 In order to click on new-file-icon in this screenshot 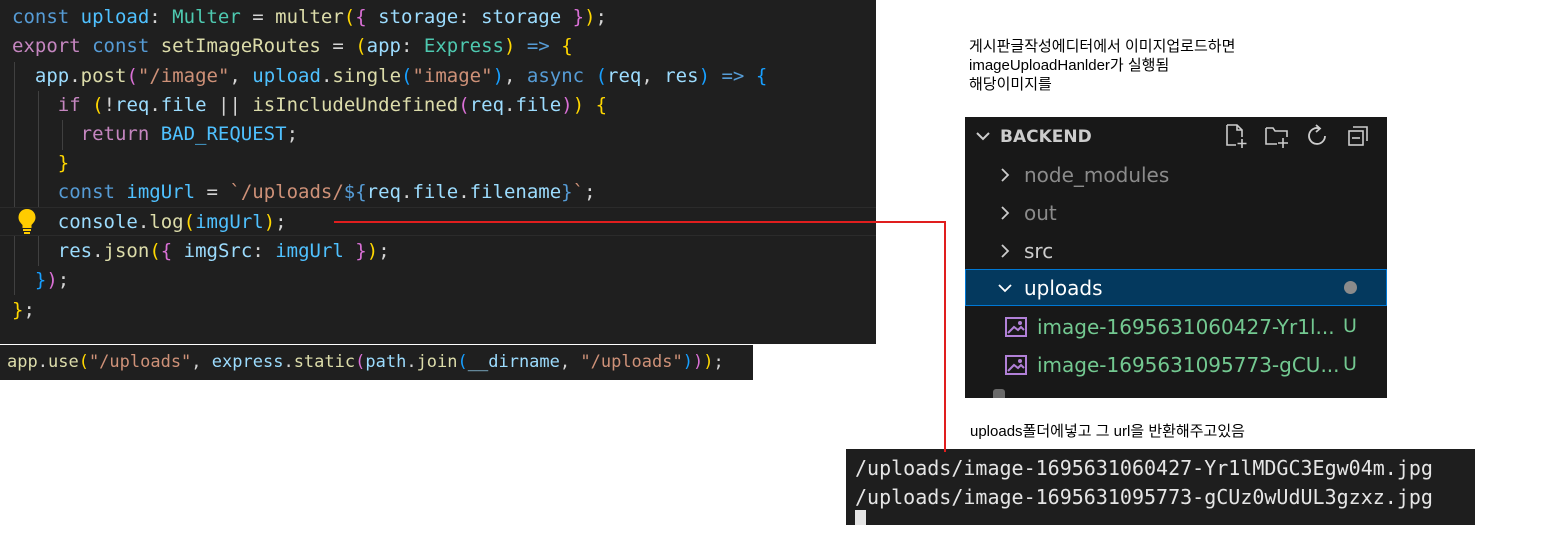, I will do `click(1236, 136)`.